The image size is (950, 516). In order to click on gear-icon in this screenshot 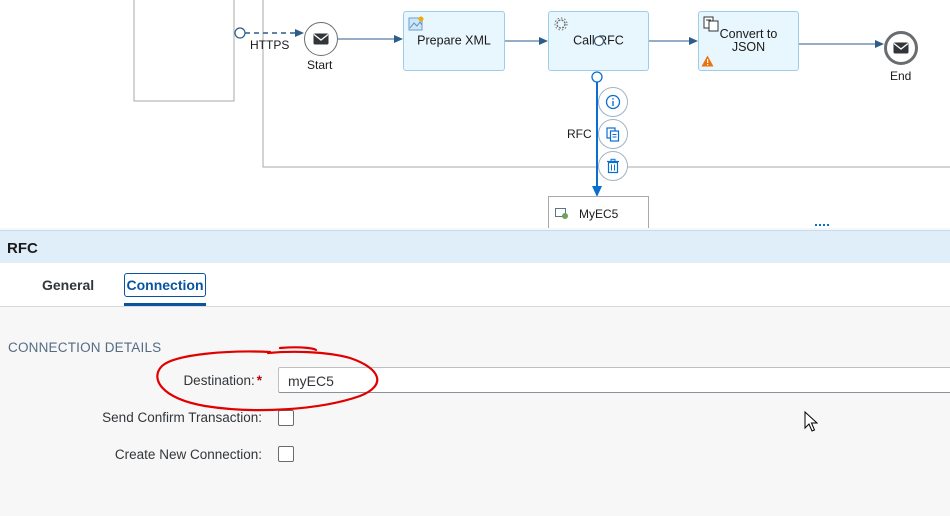, I will do `click(561, 24)`.